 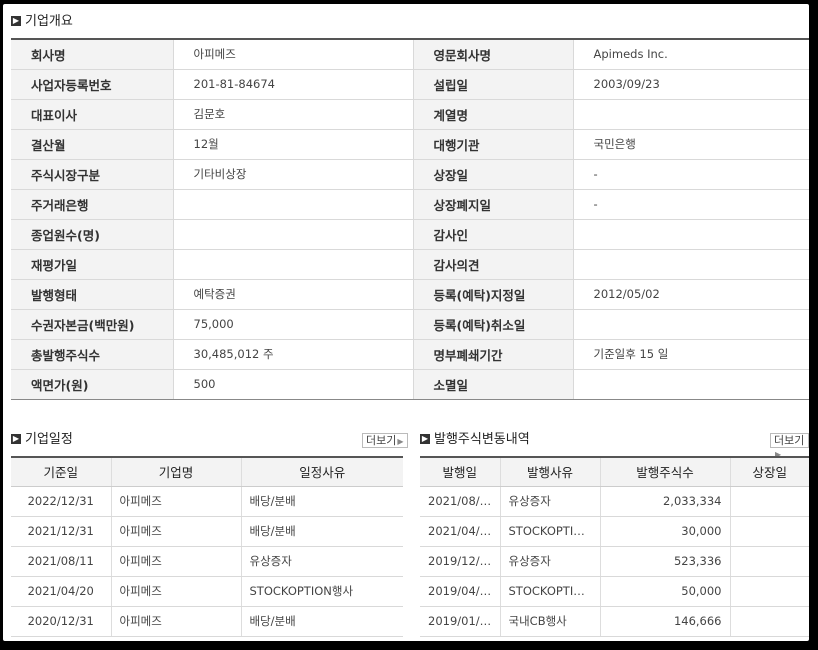 What do you see at coordinates (49, 21) in the screenshot?
I see `overview-title: 기업개요` at bounding box center [49, 21].